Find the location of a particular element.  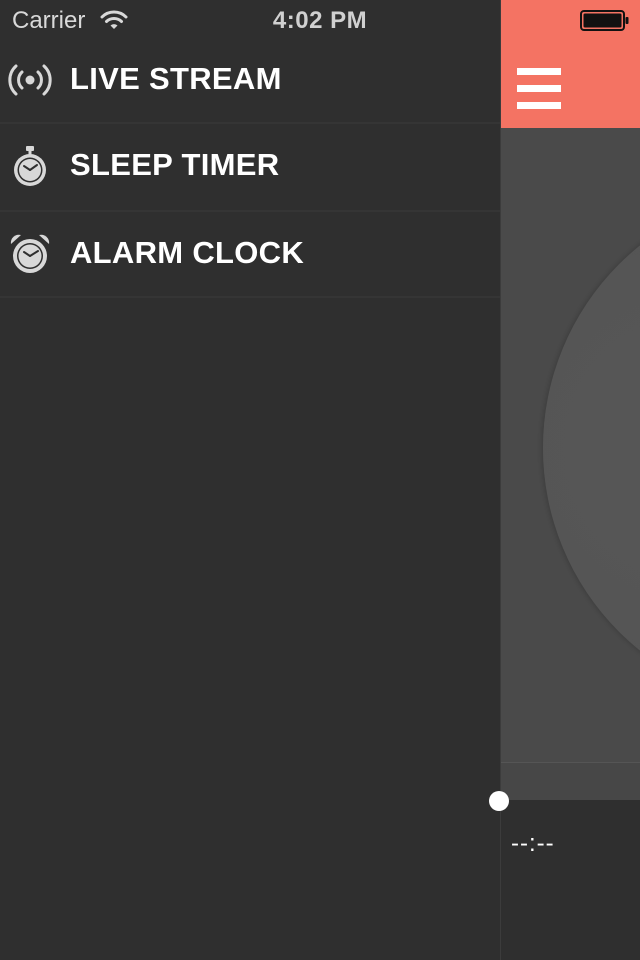

menu-item-alarm-clock: ALARM CLOCK is located at coordinates (250, 255).